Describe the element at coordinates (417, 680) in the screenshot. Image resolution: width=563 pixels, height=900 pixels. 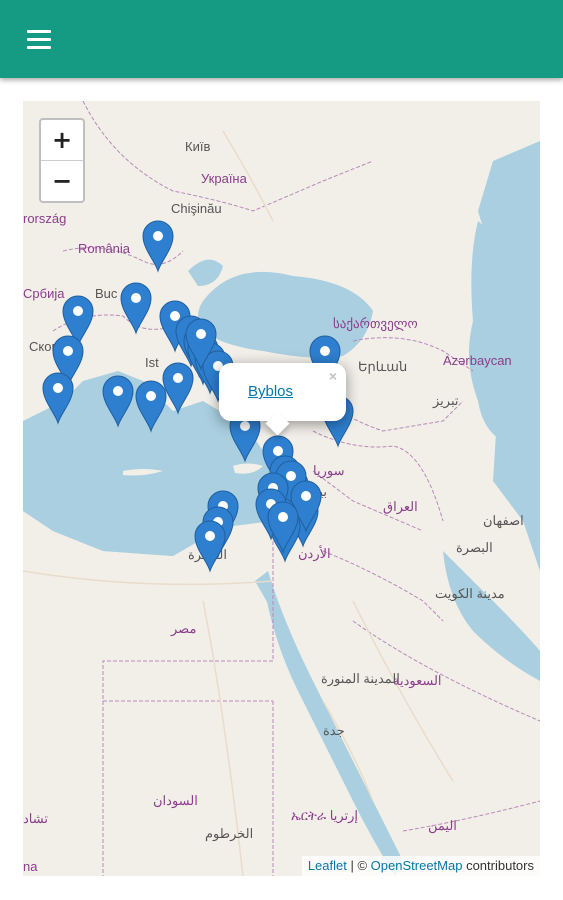
I see `map-label: السعودية` at that location.